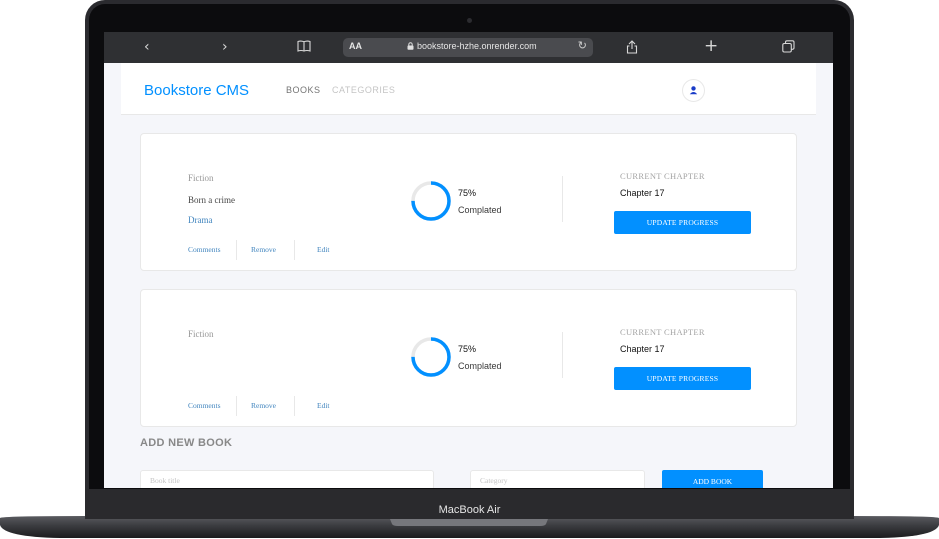 This screenshot has height=539, width=939. I want to click on device-label: MacBook Air, so click(469, 510).